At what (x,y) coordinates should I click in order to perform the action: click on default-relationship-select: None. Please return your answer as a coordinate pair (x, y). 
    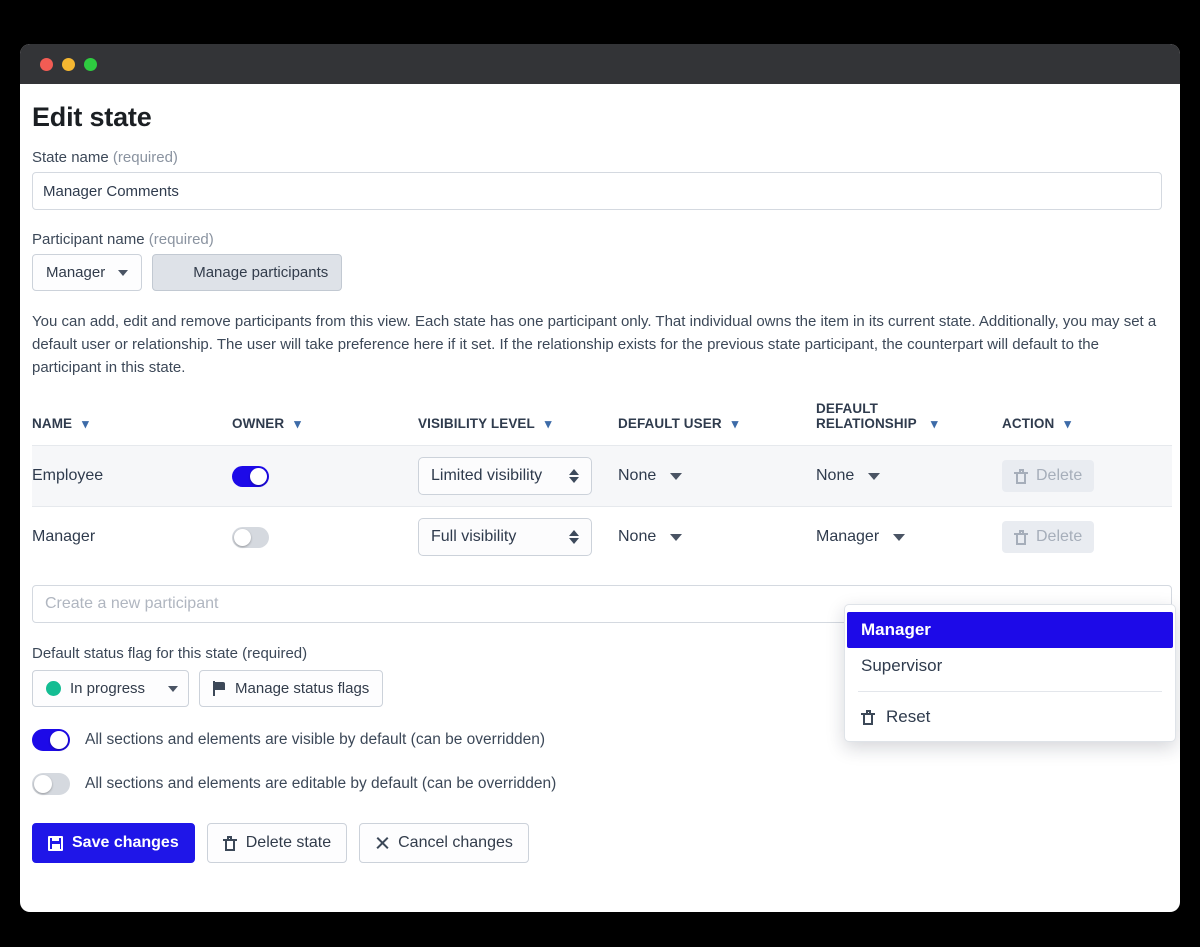
    Looking at the image, I should click on (848, 476).